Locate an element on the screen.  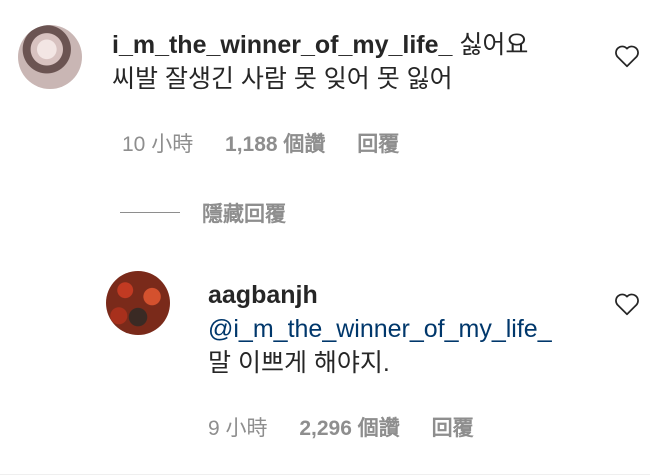
comment-time: 10 小時 is located at coordinates (157, 144).